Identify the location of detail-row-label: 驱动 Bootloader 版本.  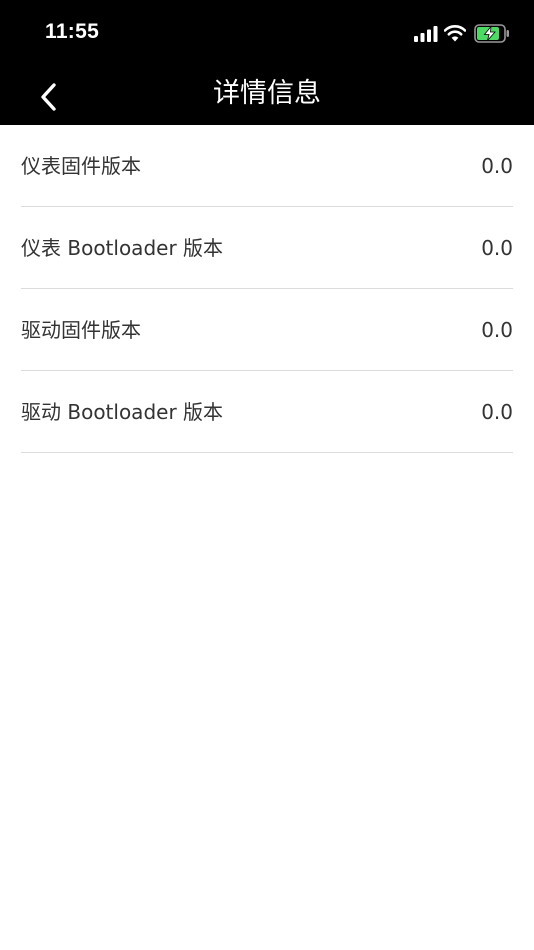
(122, 412).